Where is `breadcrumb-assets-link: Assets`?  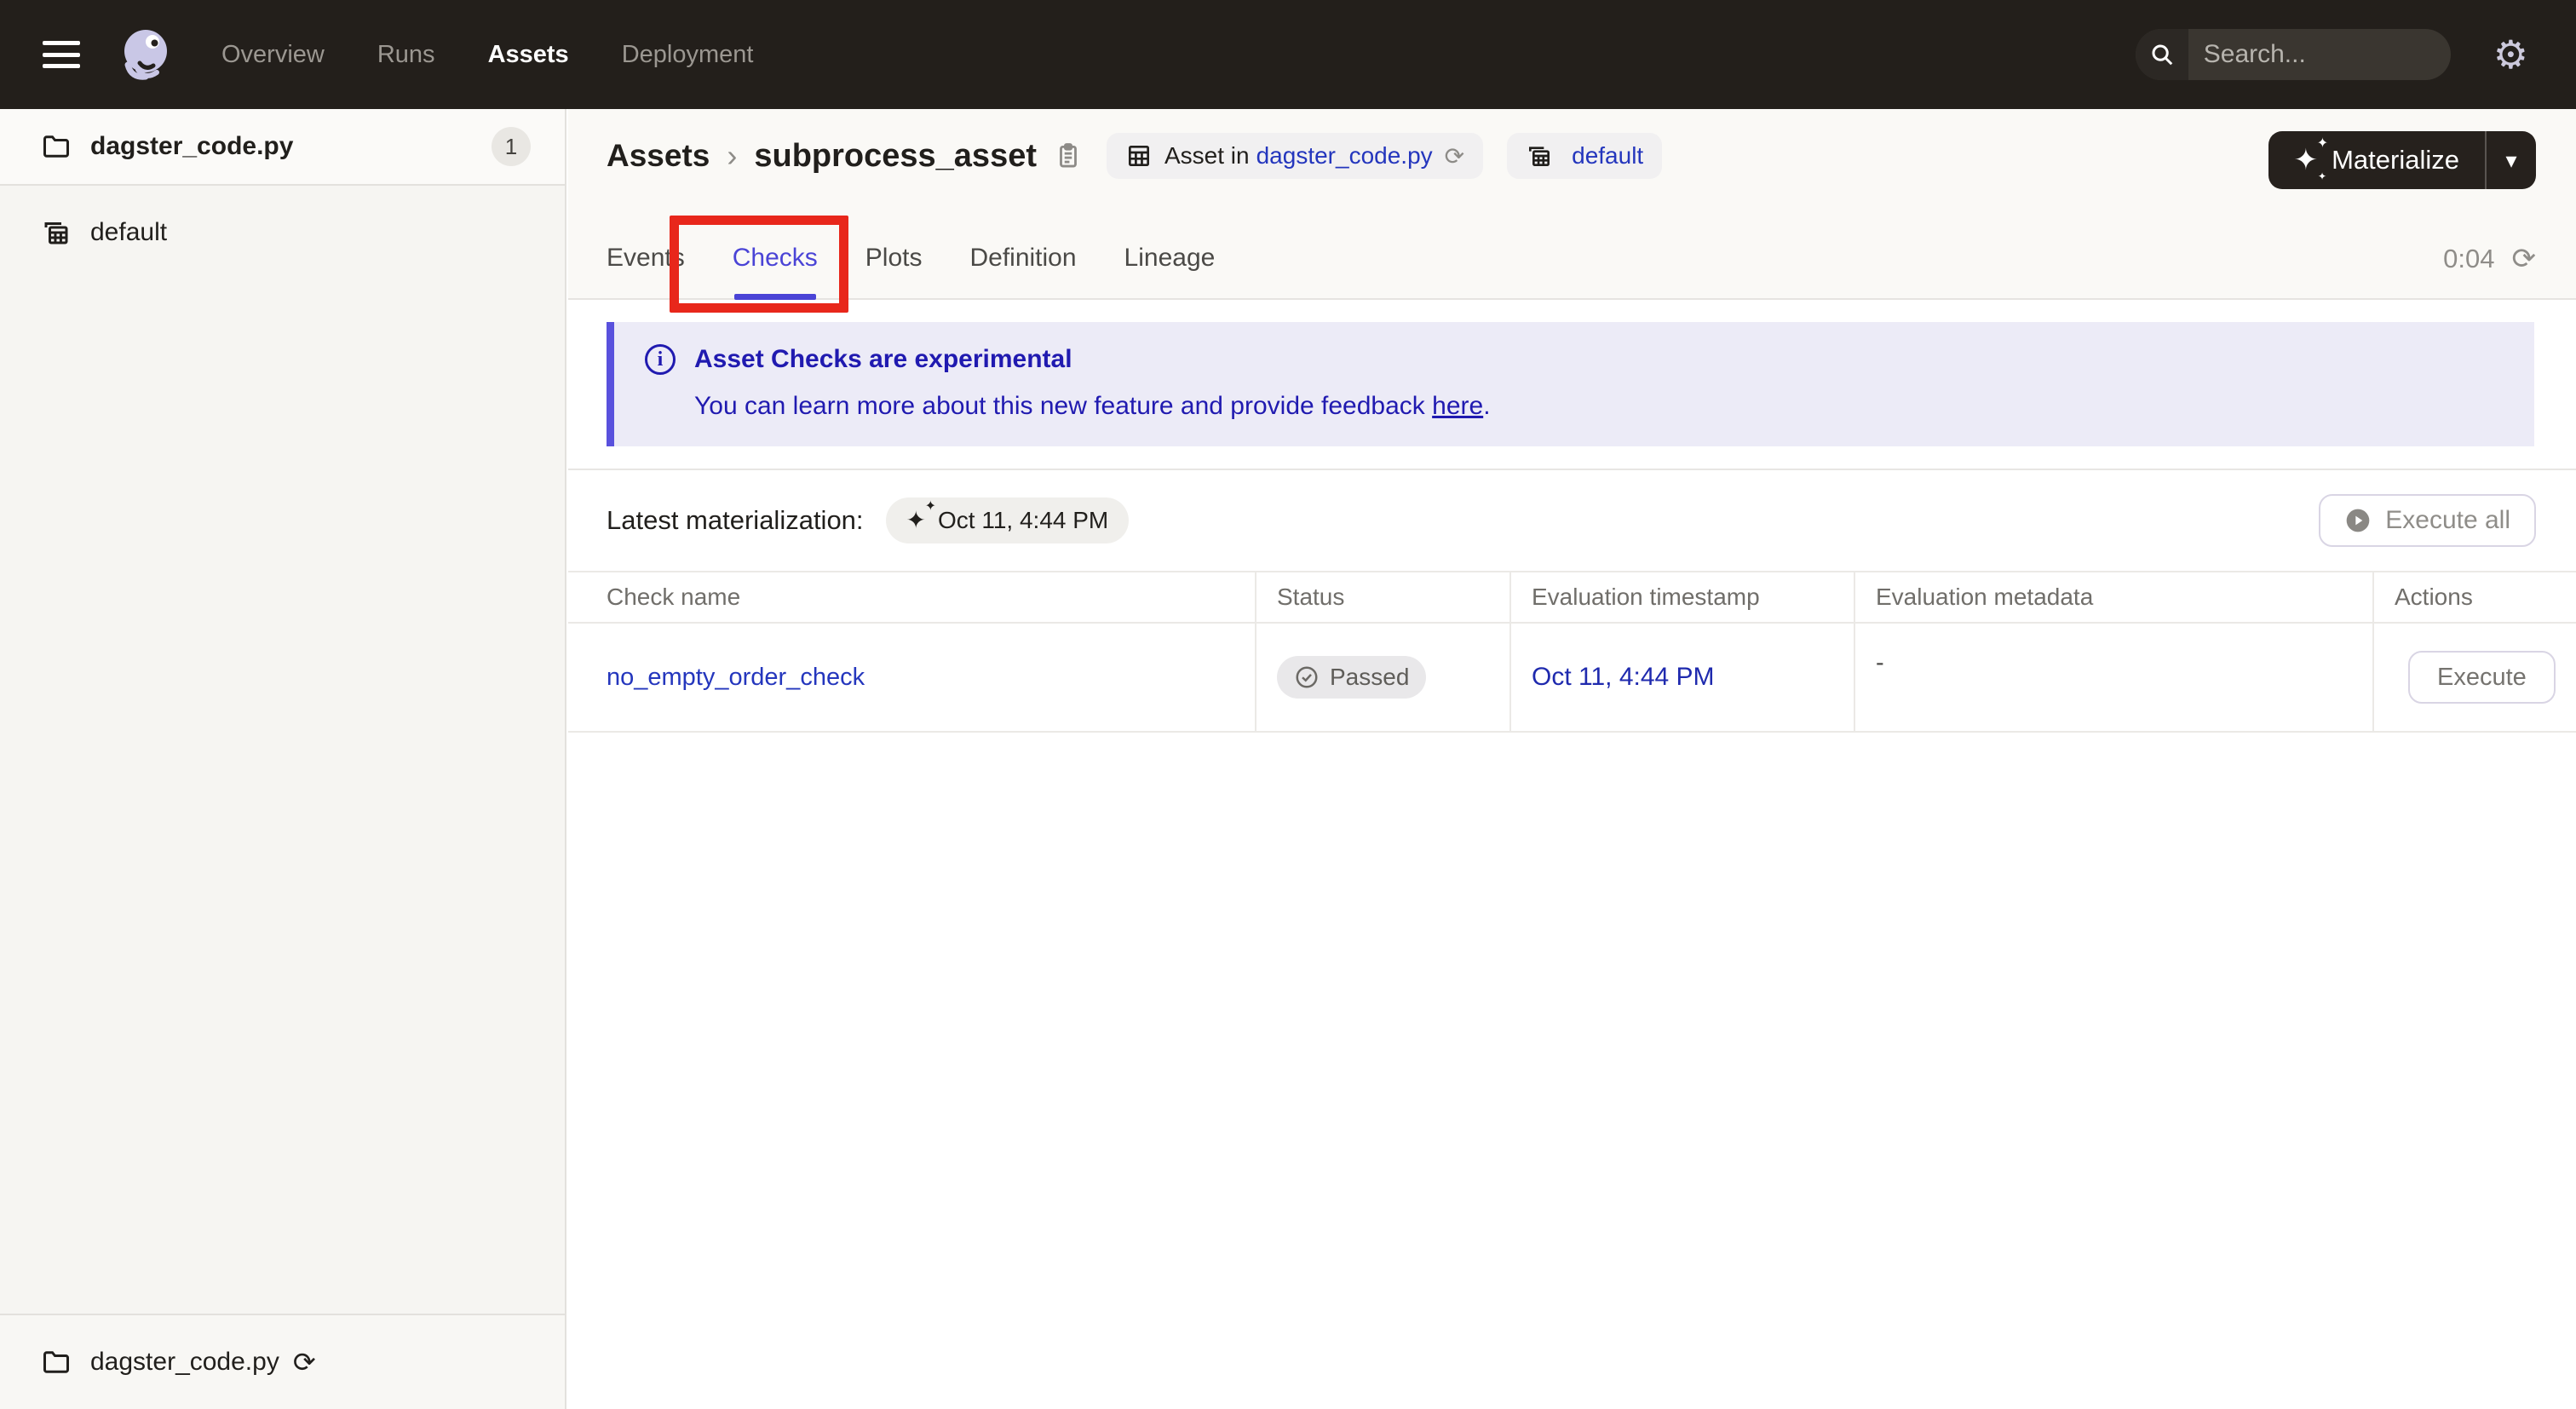
breadcrumb-assets-link: Assets is located at coordinates (659, 156).